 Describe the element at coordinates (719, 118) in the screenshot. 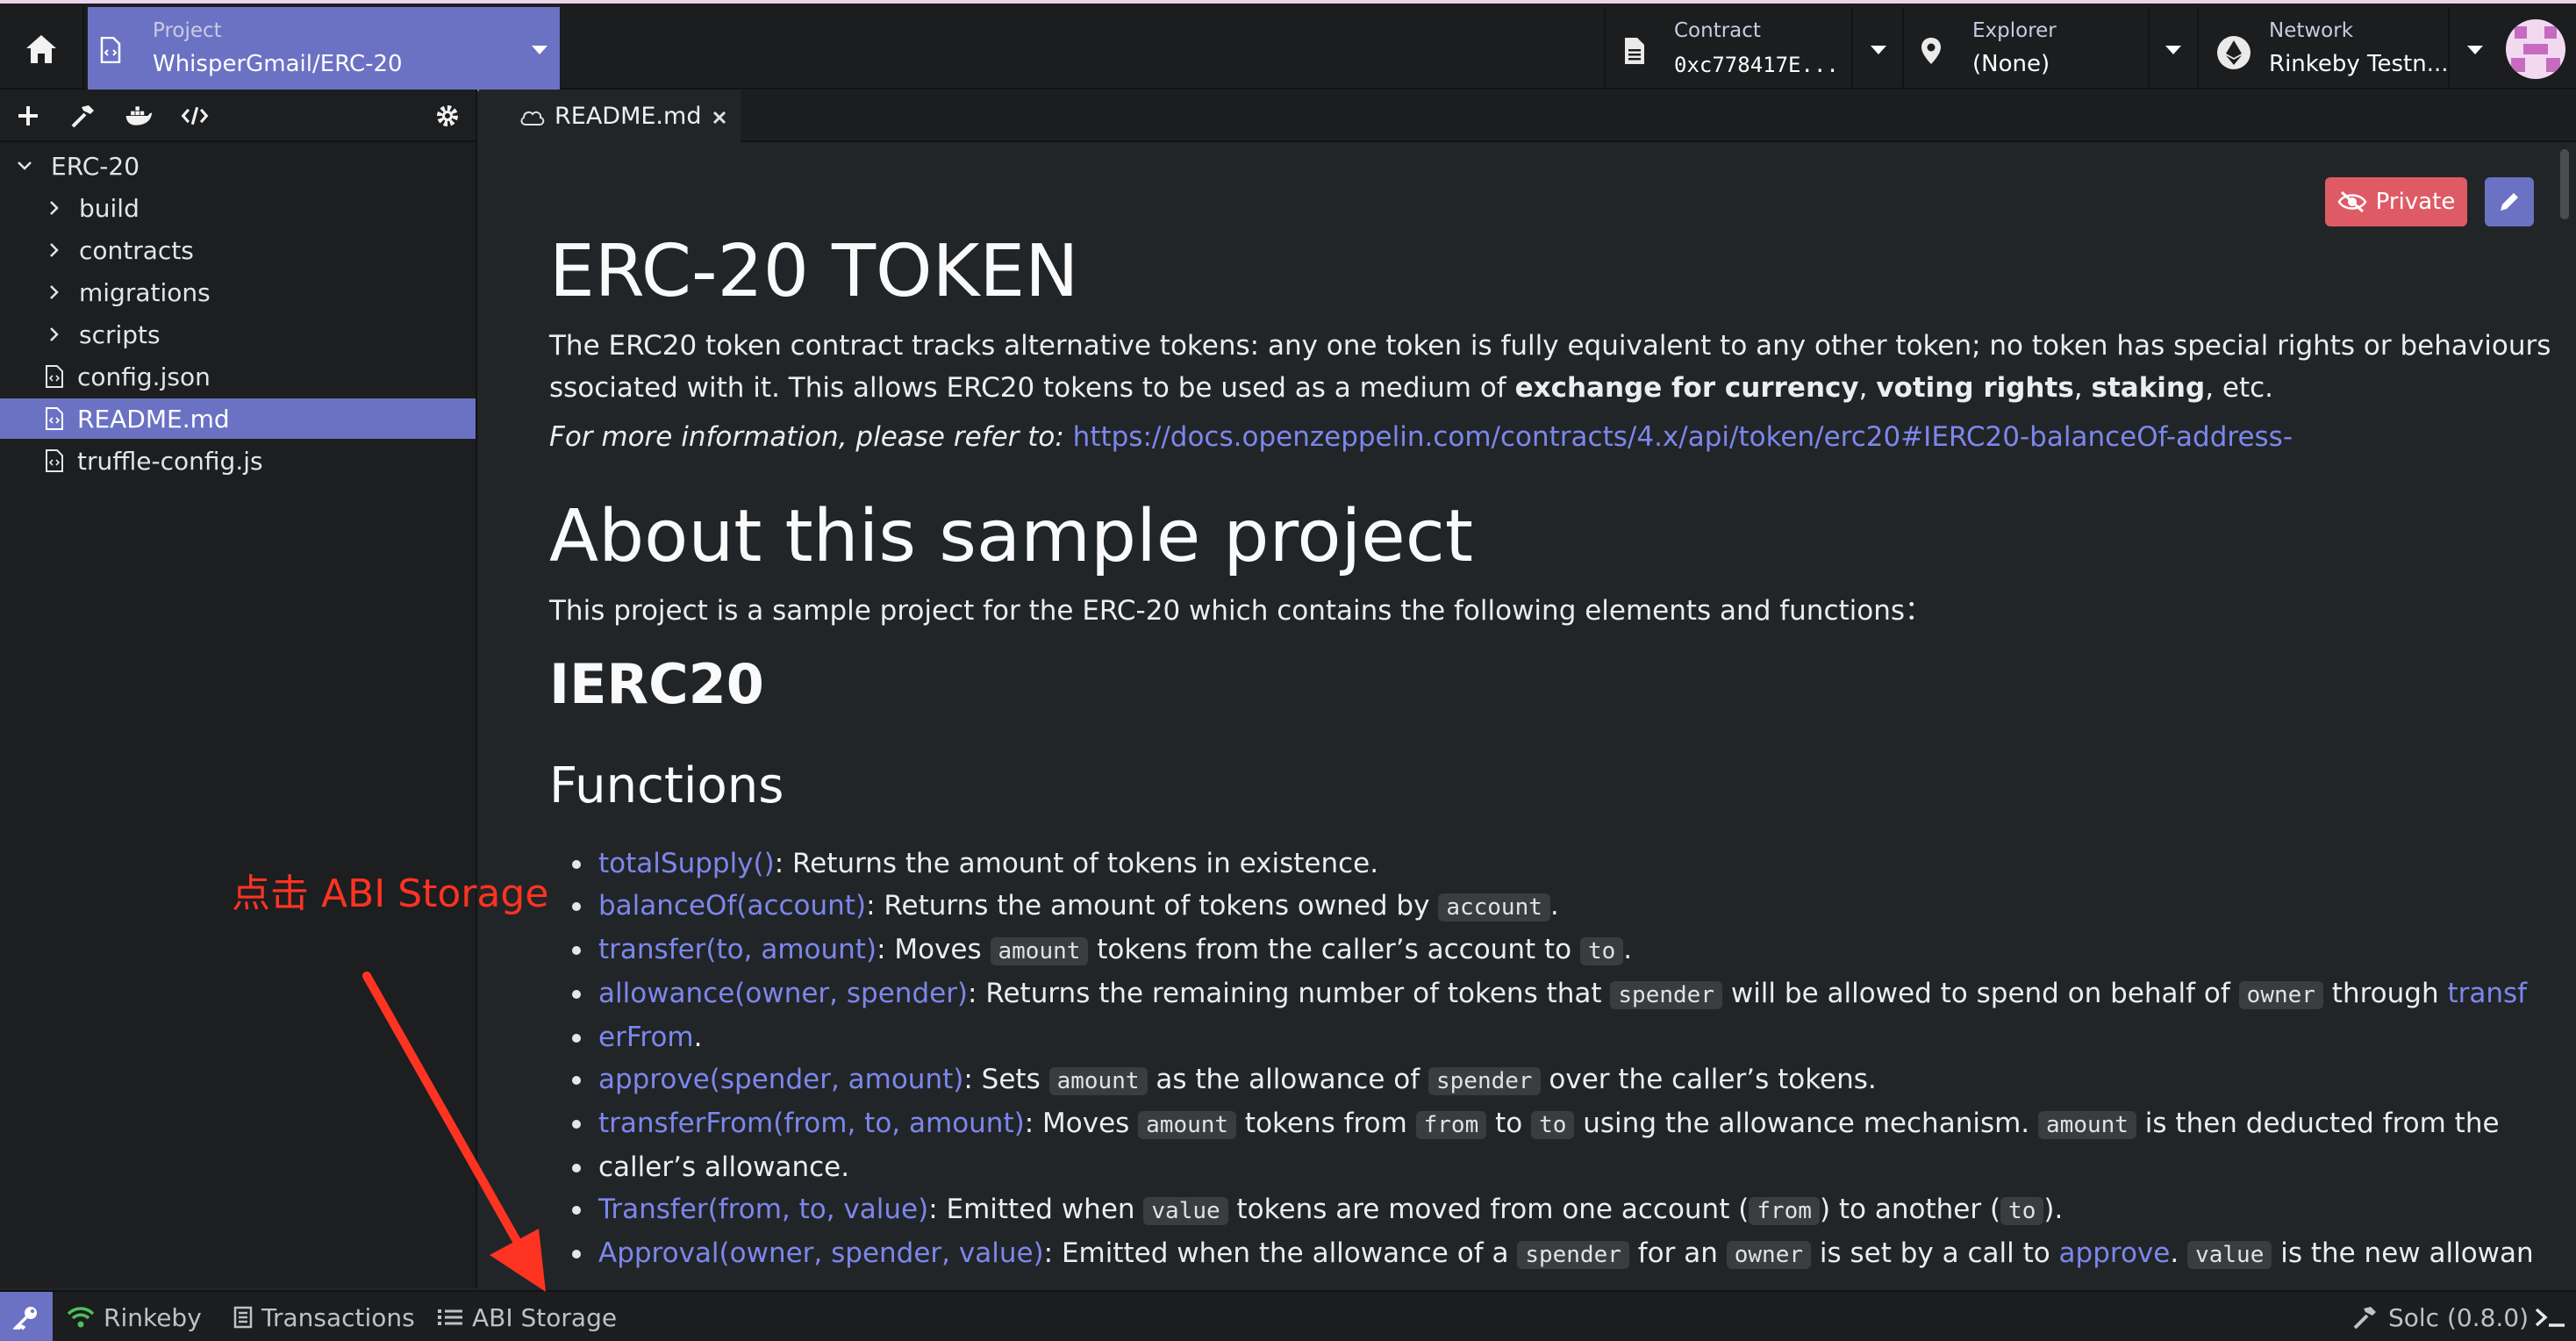

I see `close-icon` at that location.